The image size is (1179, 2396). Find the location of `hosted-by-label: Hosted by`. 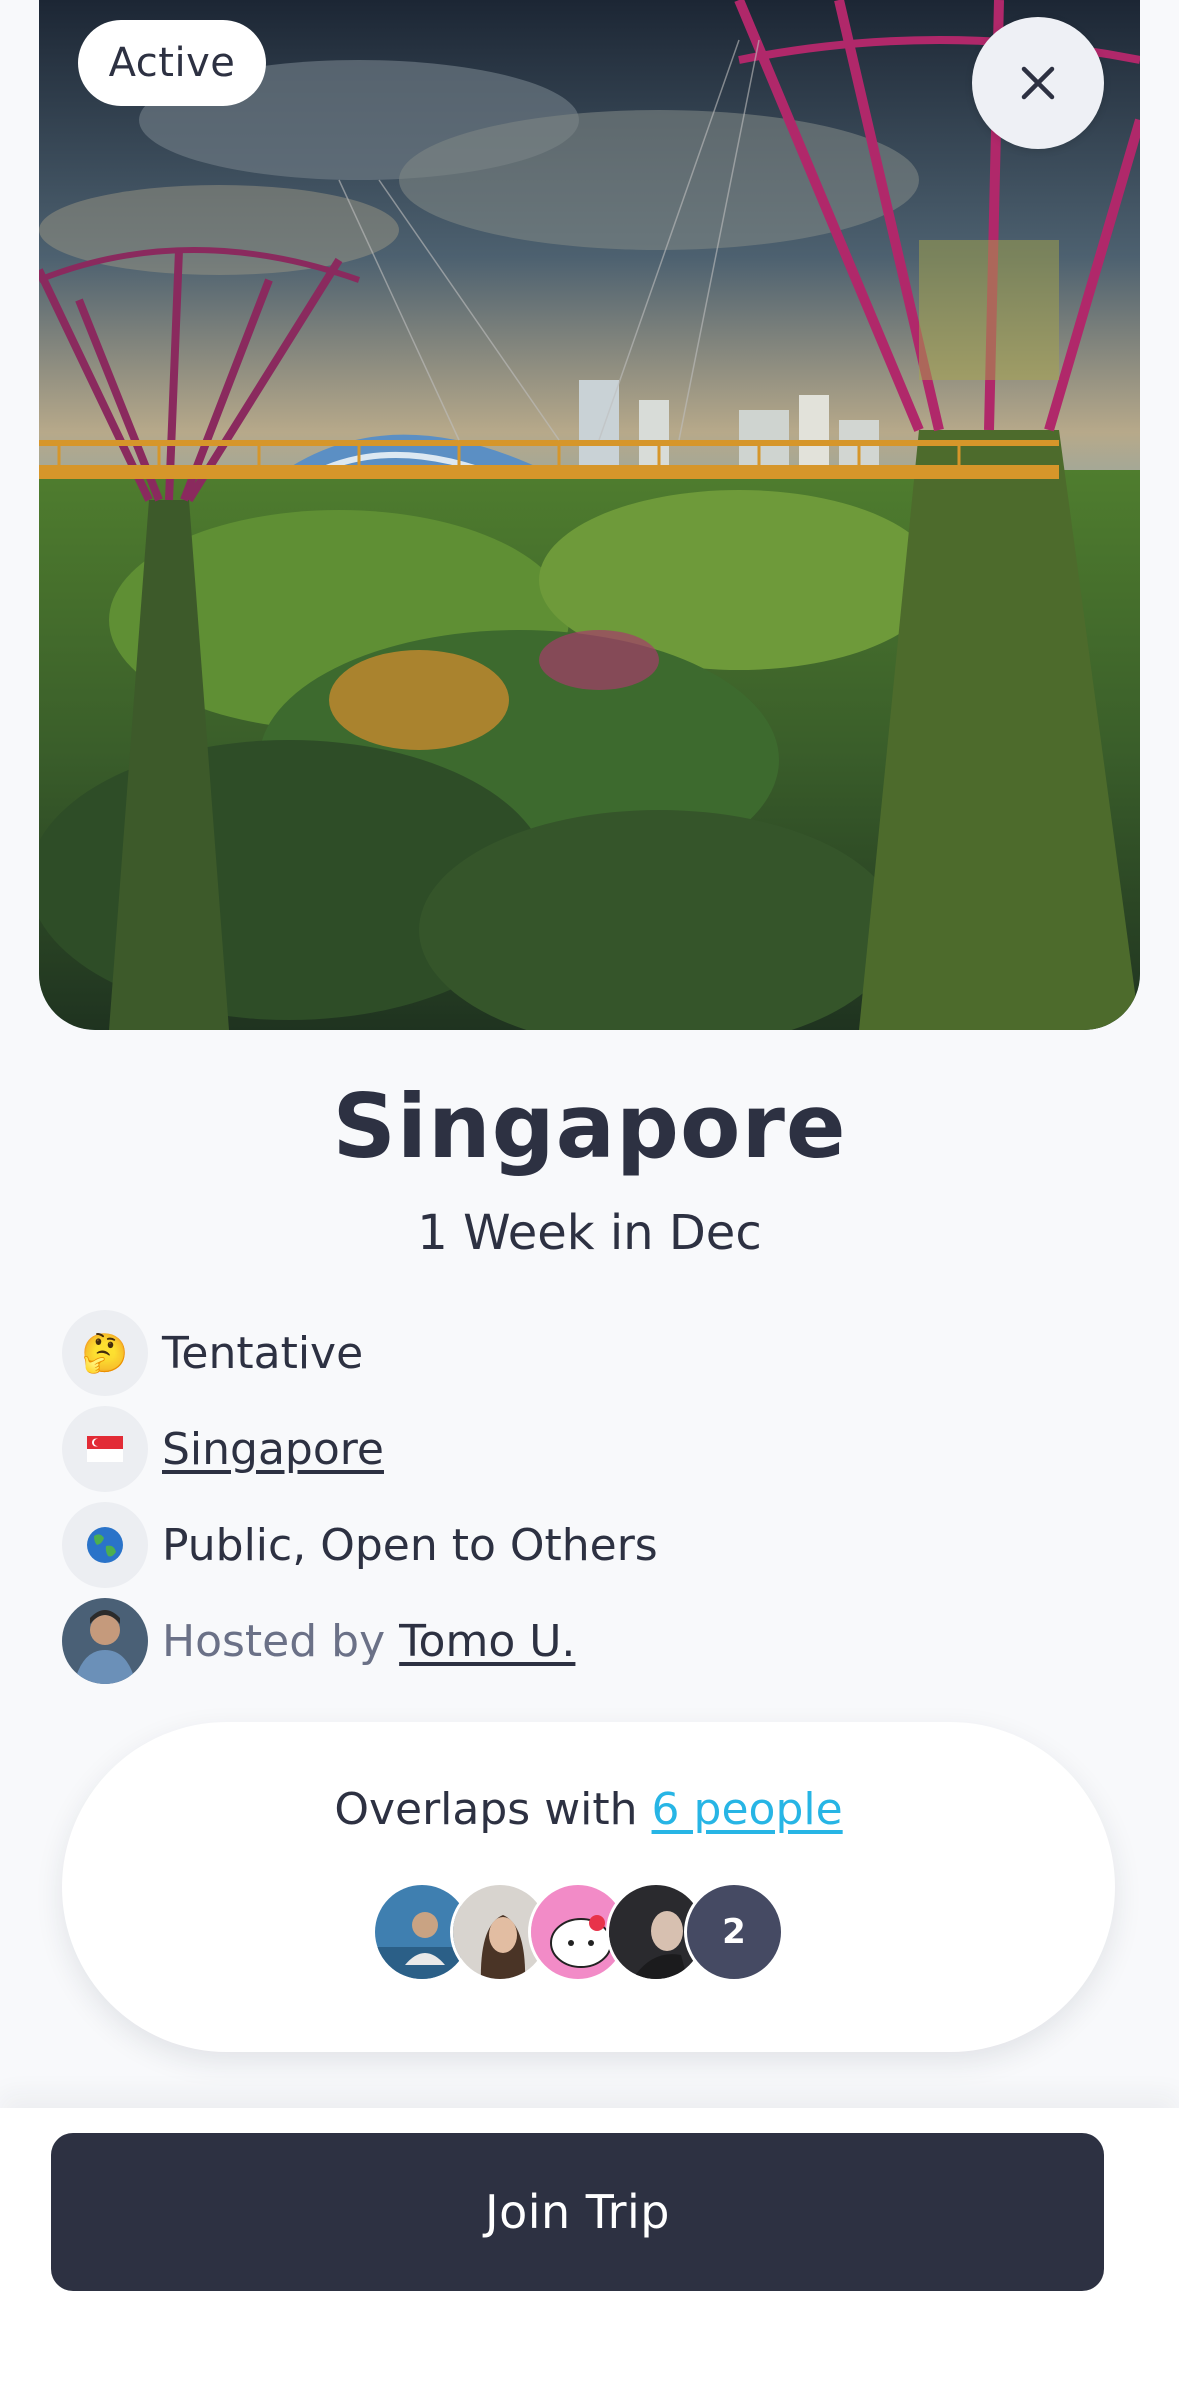

hosted-by-label: Hosted by is located at coordinates (274, 1641).